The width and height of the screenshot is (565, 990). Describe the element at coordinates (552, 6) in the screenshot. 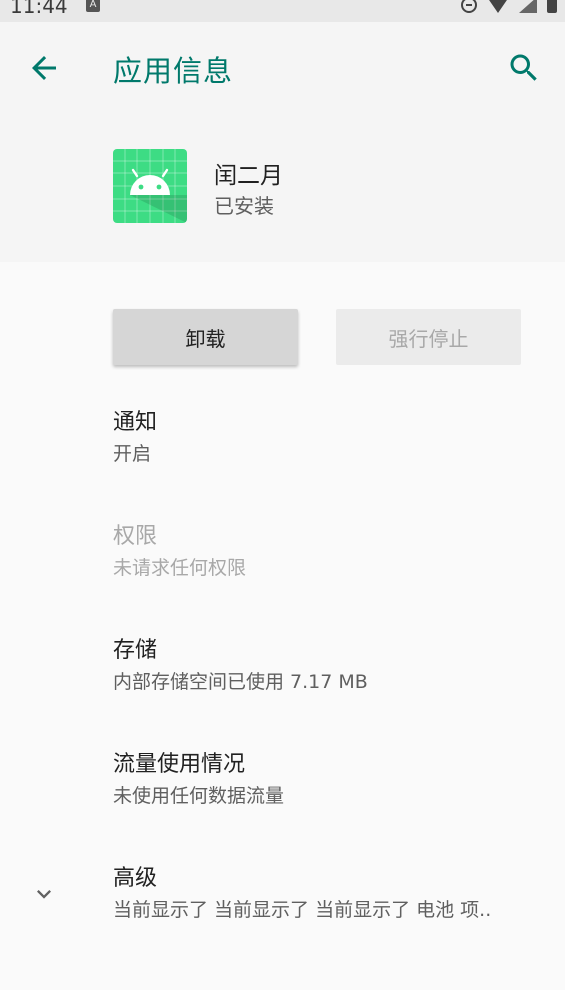

I see `battery-icon` at that location.